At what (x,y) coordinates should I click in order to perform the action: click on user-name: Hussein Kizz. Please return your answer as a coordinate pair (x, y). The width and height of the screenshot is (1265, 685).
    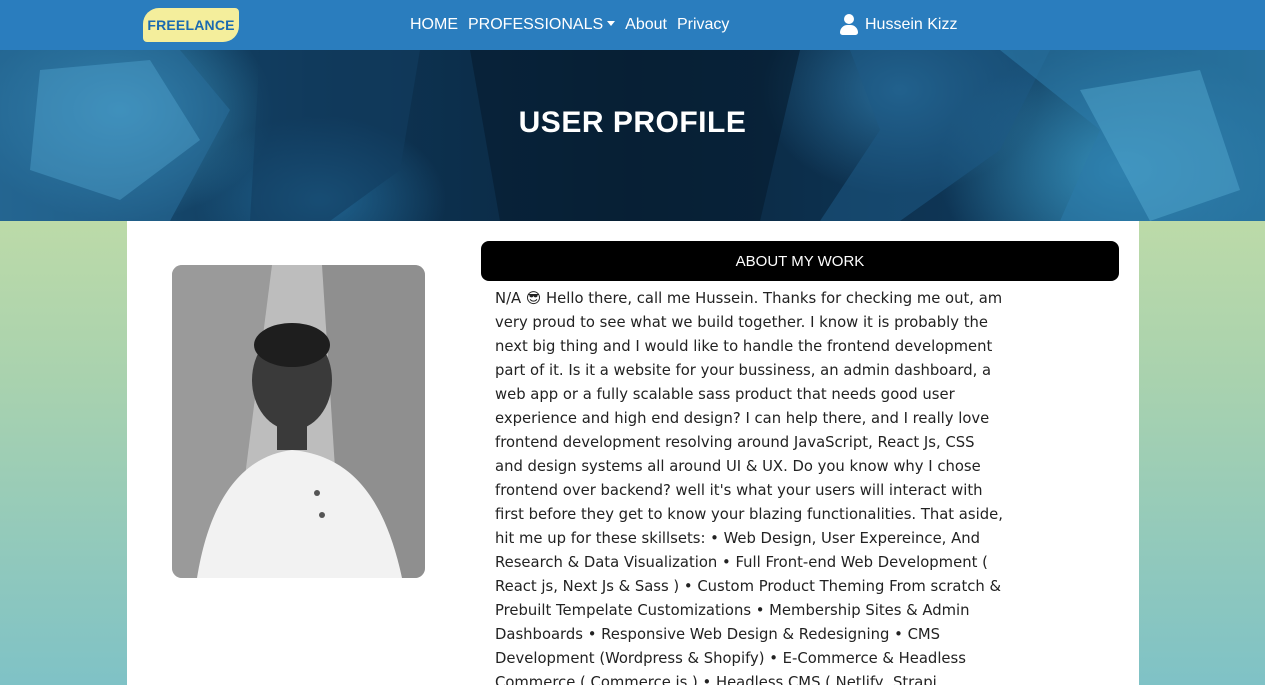
    Looking at the image, I should click on (911, 24).